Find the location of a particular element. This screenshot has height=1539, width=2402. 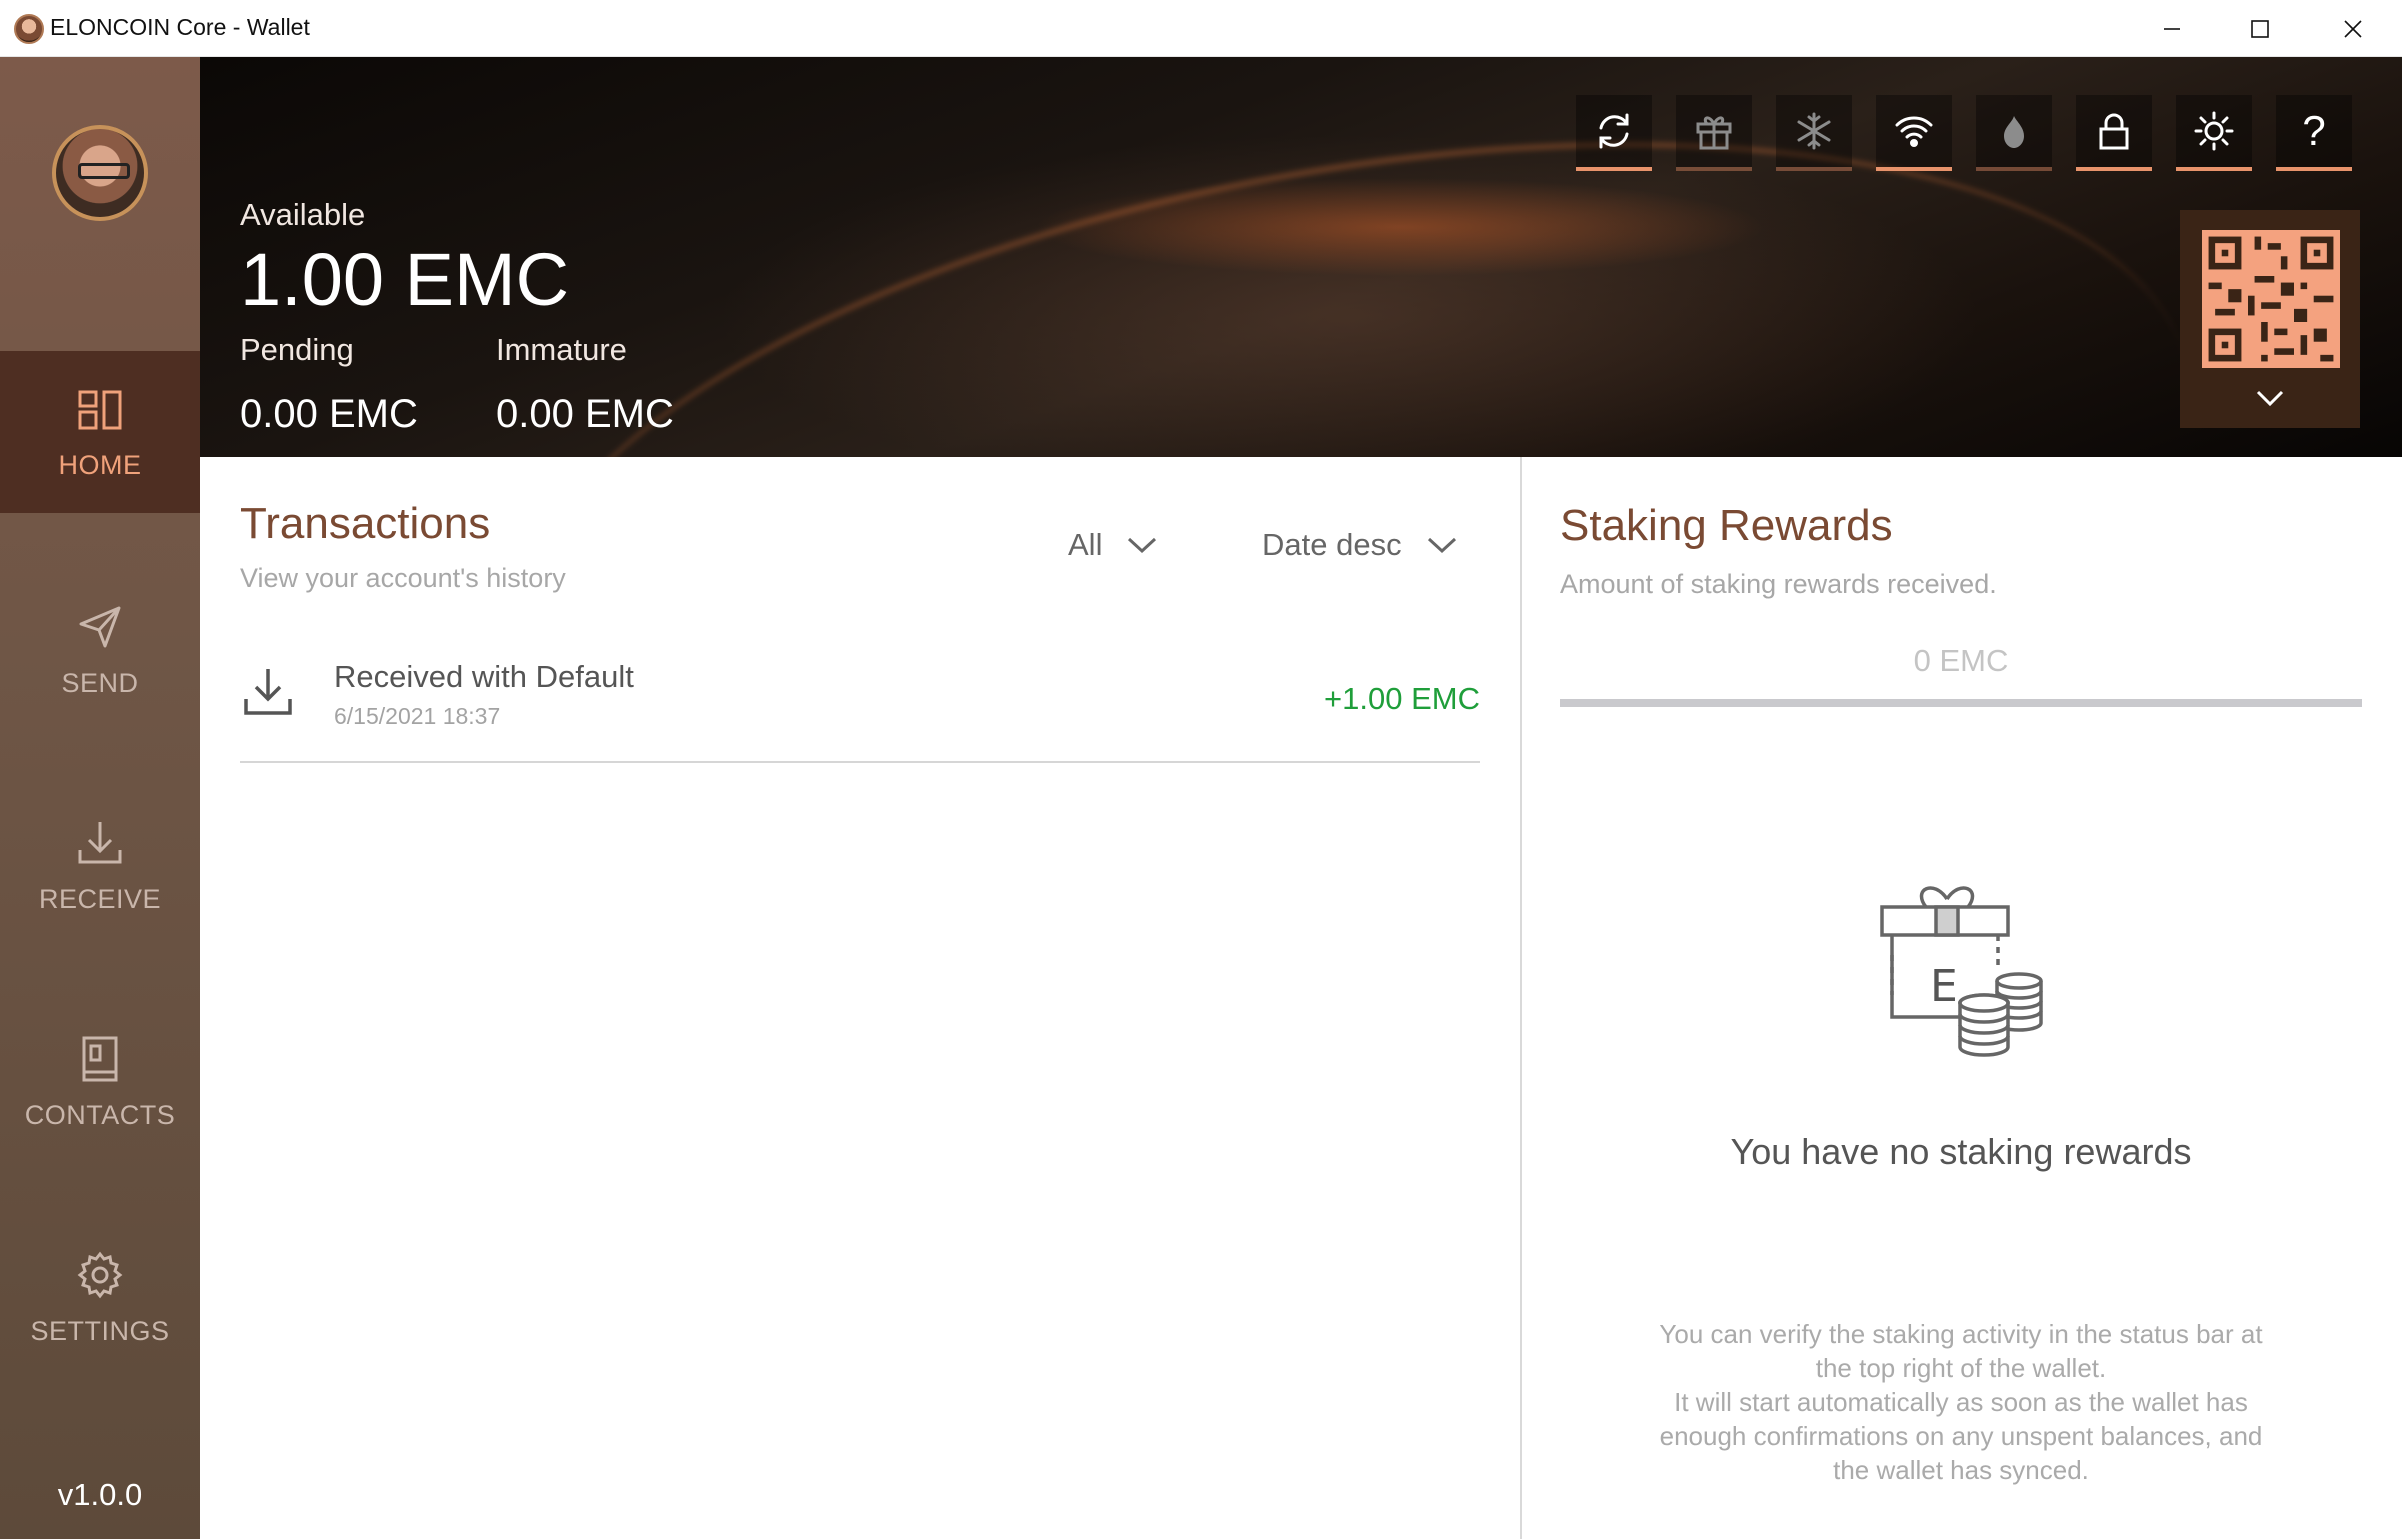

transaction-amount: +1.00 EMC is located at coordinates (1402, 698).